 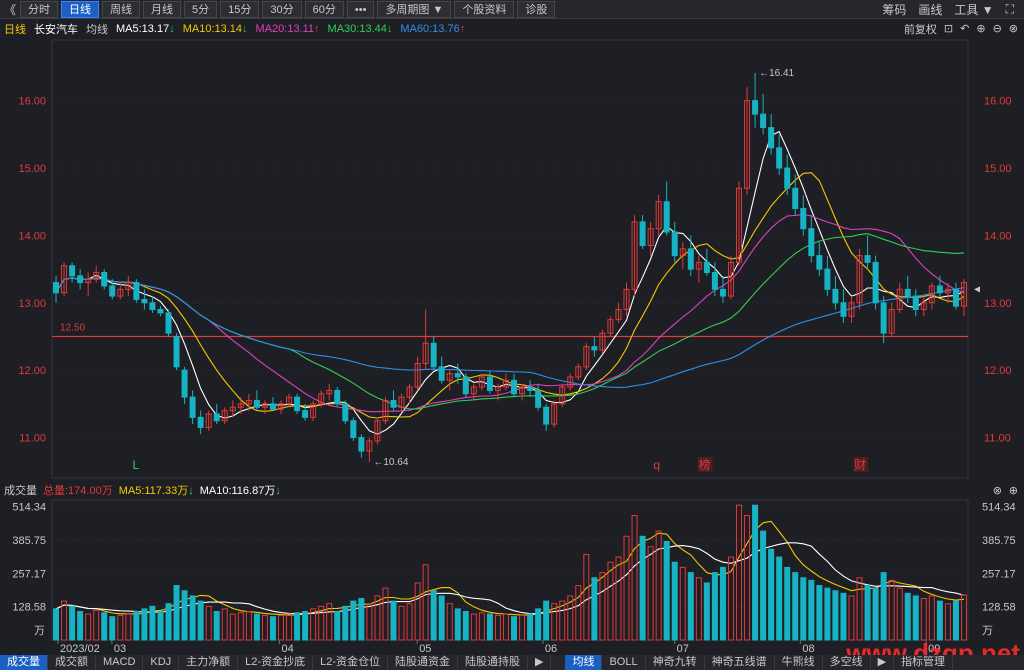 What do you see at coordinates (1013, 490) in the screenshot?
I see `volume-add-icon: ⊕` at bounding box center [1013, 490].